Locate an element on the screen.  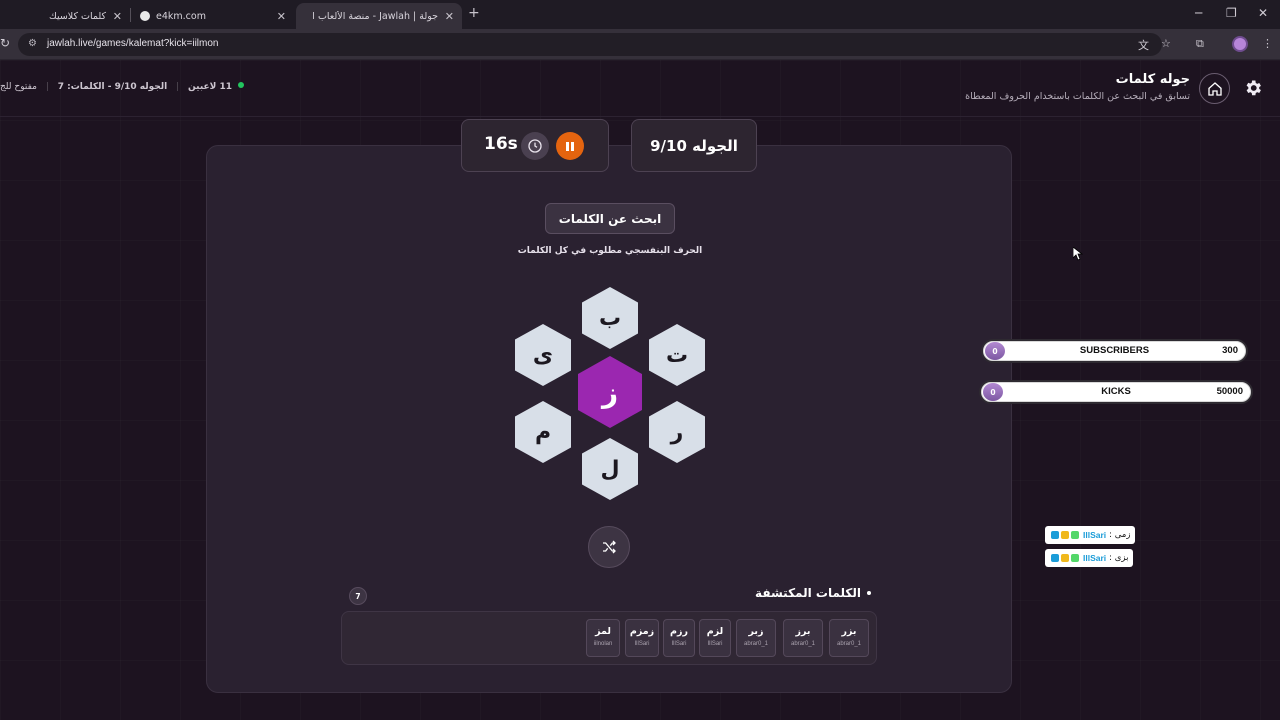
found-words-title: الكلمات المكتشفة is located at coordinates (813, 593).